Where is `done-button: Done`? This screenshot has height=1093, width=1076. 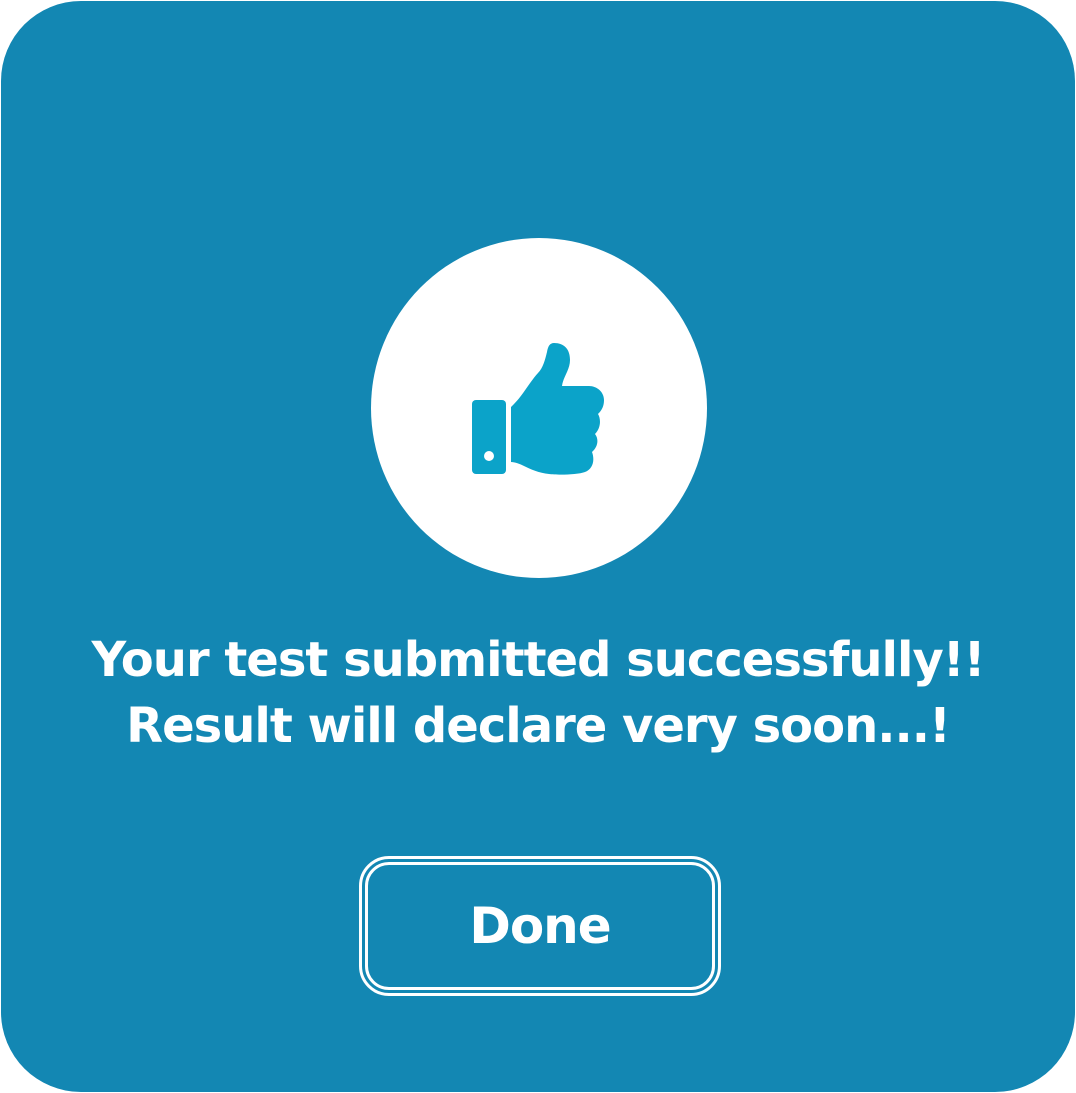 done-button: Done is located at coordinates (540, 926).